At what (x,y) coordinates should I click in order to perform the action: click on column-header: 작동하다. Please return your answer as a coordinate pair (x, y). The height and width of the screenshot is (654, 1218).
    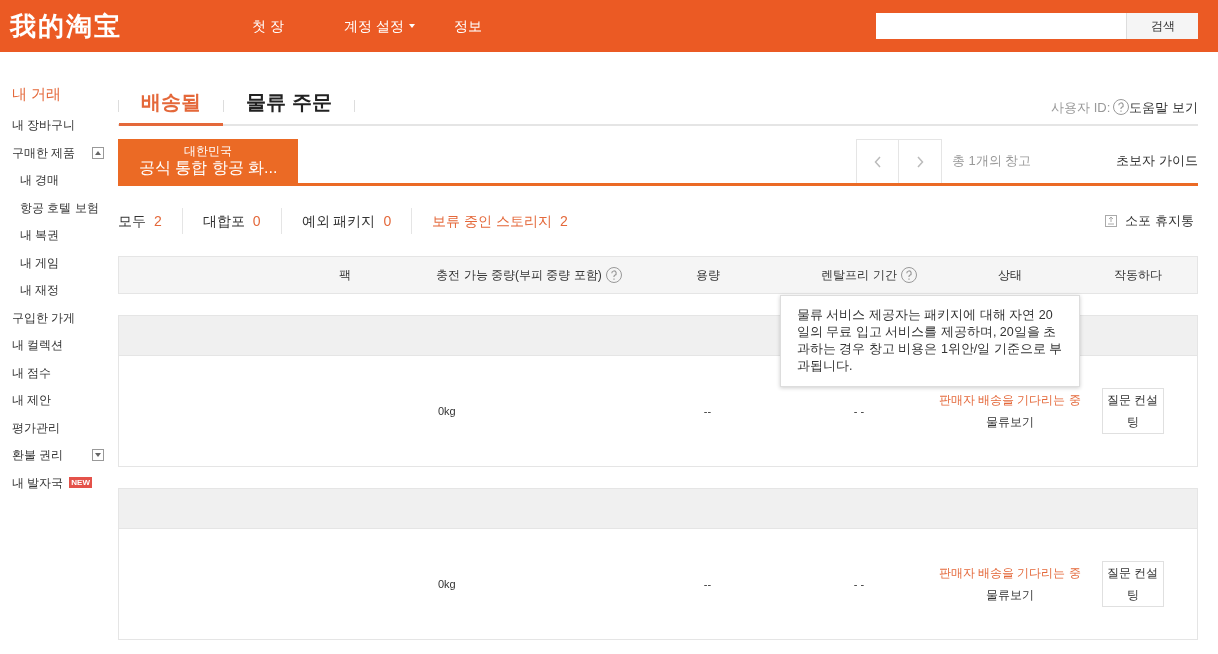
    Looking at the image, I should click on (1137, 275).